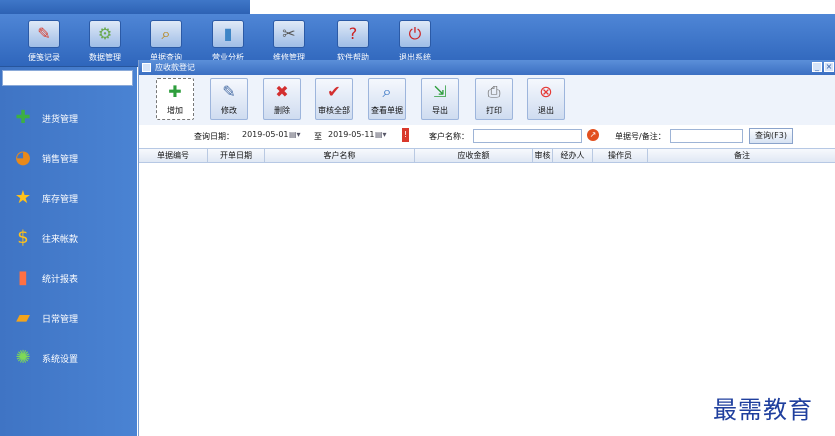 This screenshot has width=835, height=436. I want to click on sidebar-item-label: 库存管理, so click(60, 200).